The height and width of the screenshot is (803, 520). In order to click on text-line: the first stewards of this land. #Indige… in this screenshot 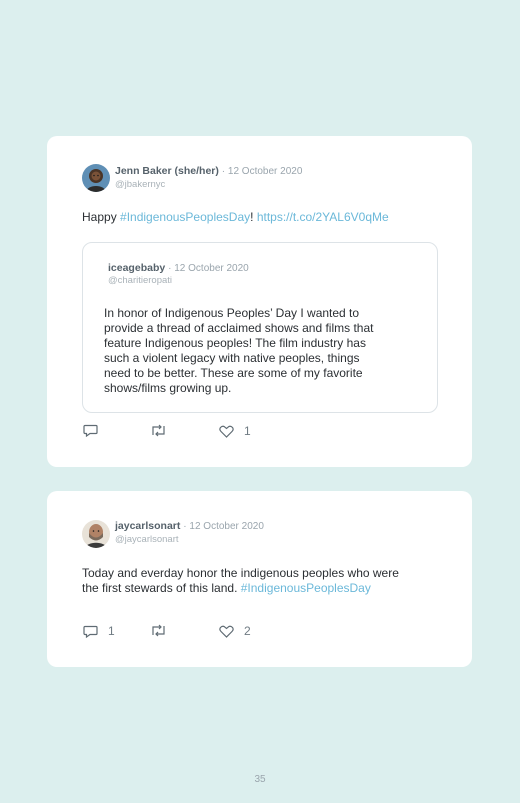, I will do `click(272, 588)`.